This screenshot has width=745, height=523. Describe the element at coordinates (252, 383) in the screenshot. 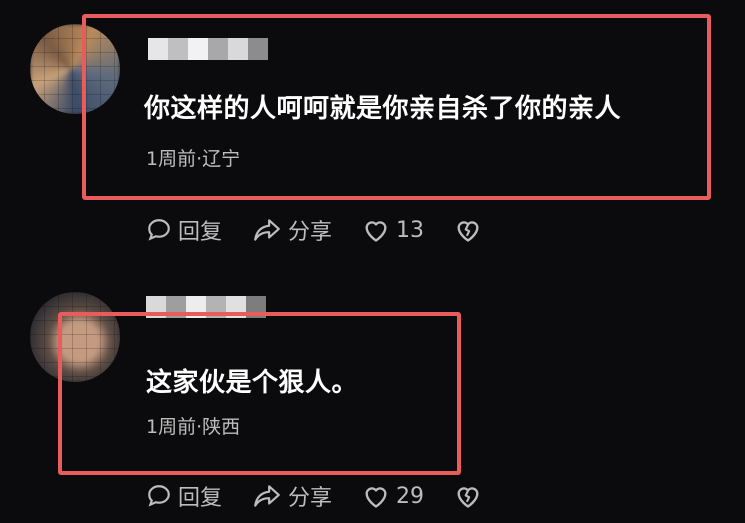

I see `comment-text: 这家伙是个狠人。` at that location.